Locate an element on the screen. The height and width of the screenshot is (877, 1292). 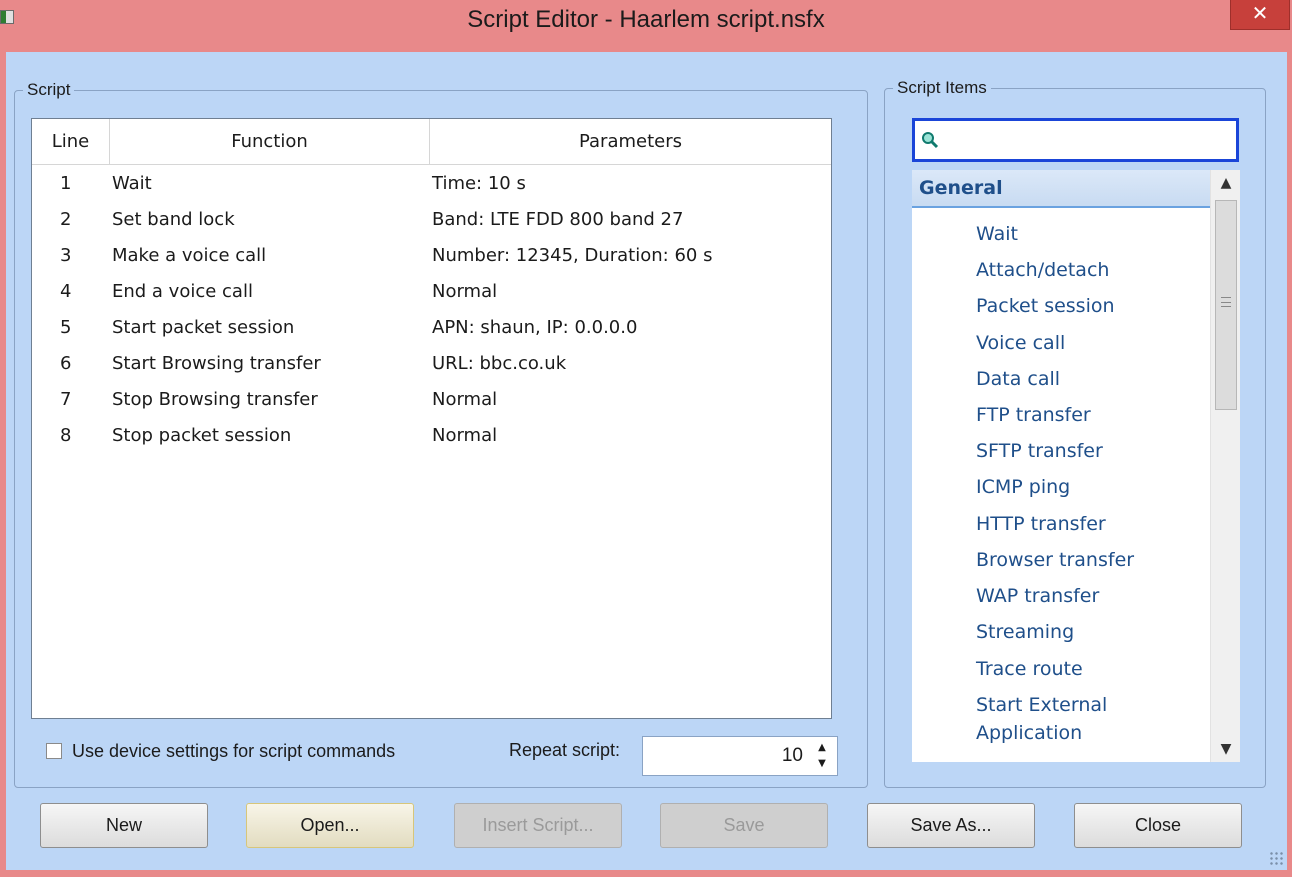
list-item: Packet session is located at coordinates (1091, 306).